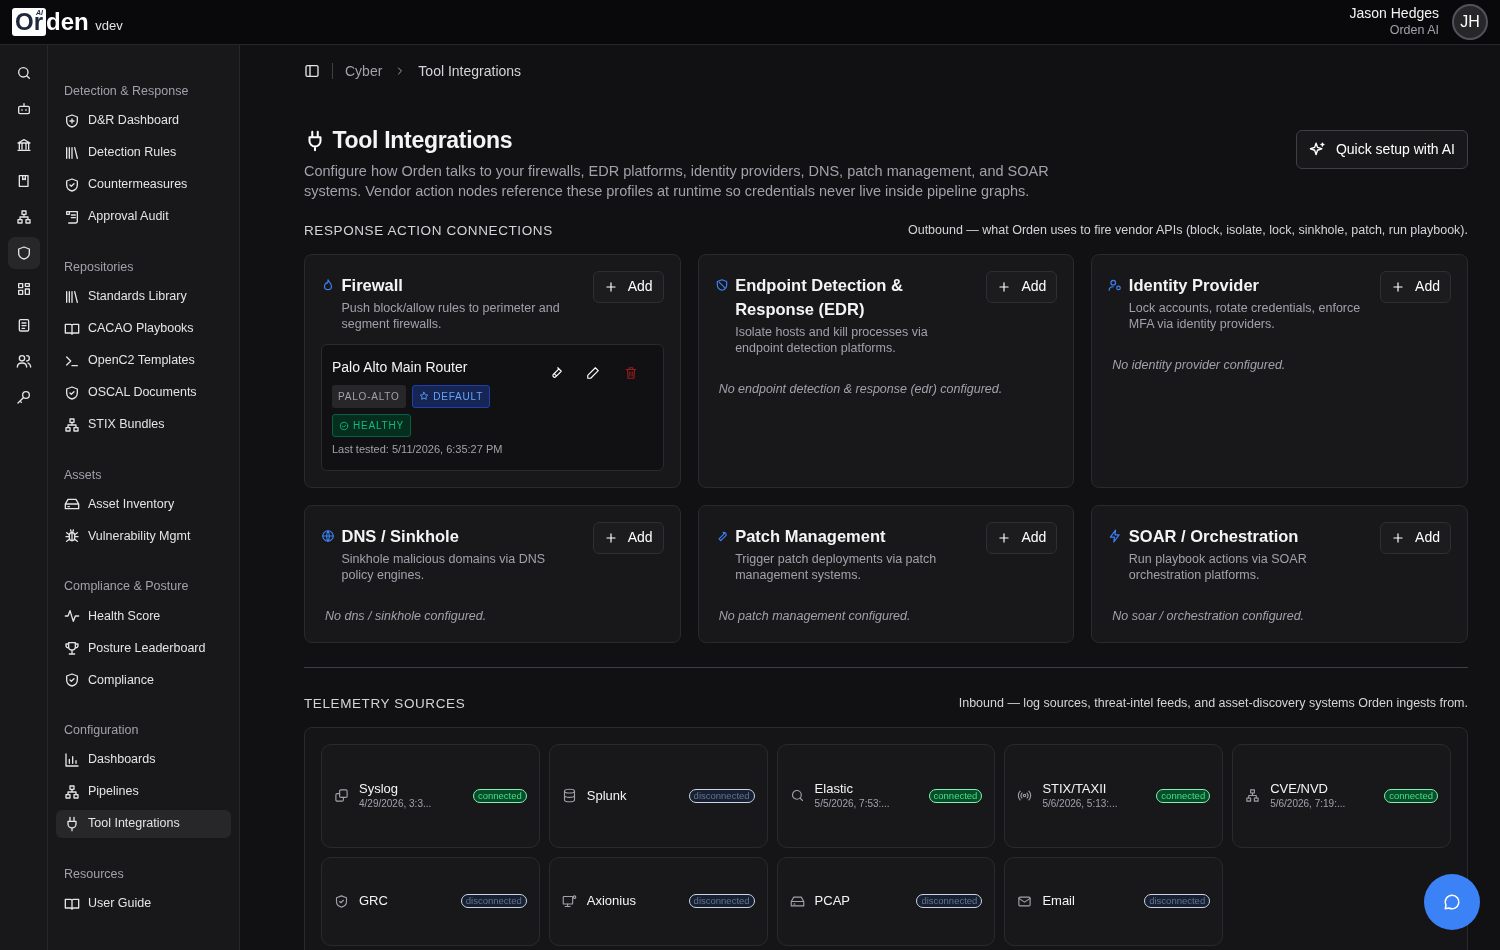  Describe the element at coordinates (143, 424) in the screenshot. I see `sidebar-item: STIX Bundles` at that location.